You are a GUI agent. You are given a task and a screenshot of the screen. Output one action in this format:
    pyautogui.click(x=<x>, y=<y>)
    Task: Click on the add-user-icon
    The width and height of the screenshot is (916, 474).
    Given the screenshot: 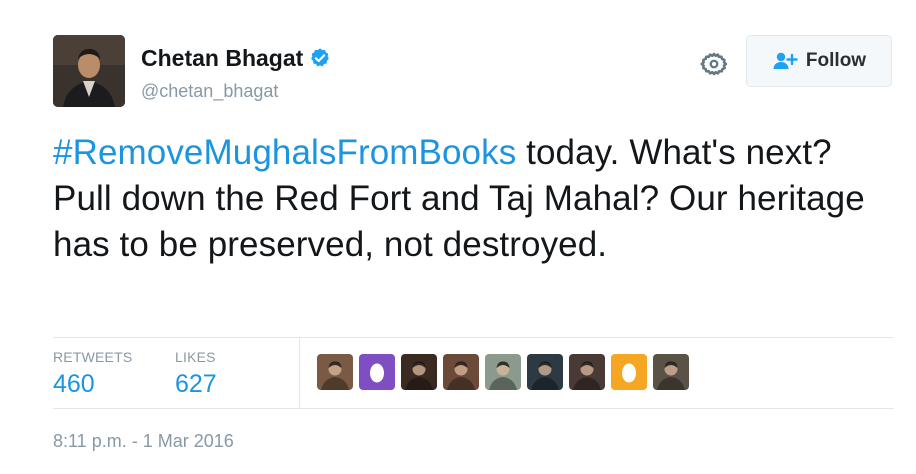 What is the action you would take?
    pyautogui.click(x=785, y=60)
    